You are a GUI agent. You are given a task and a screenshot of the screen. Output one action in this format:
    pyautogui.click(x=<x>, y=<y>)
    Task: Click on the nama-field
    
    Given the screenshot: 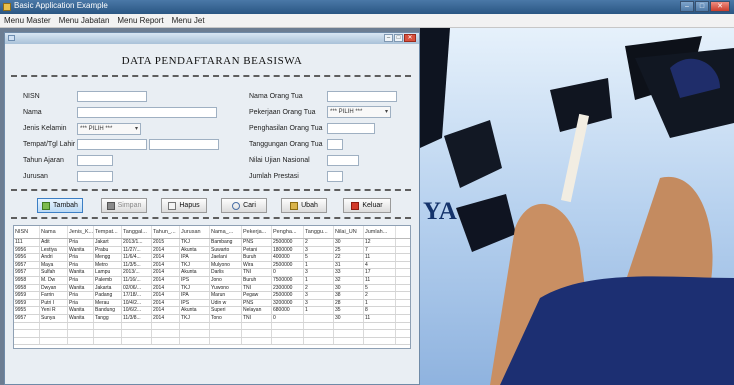 What is the action you would take?
    pyautogui.click(x=147, y=112)
    